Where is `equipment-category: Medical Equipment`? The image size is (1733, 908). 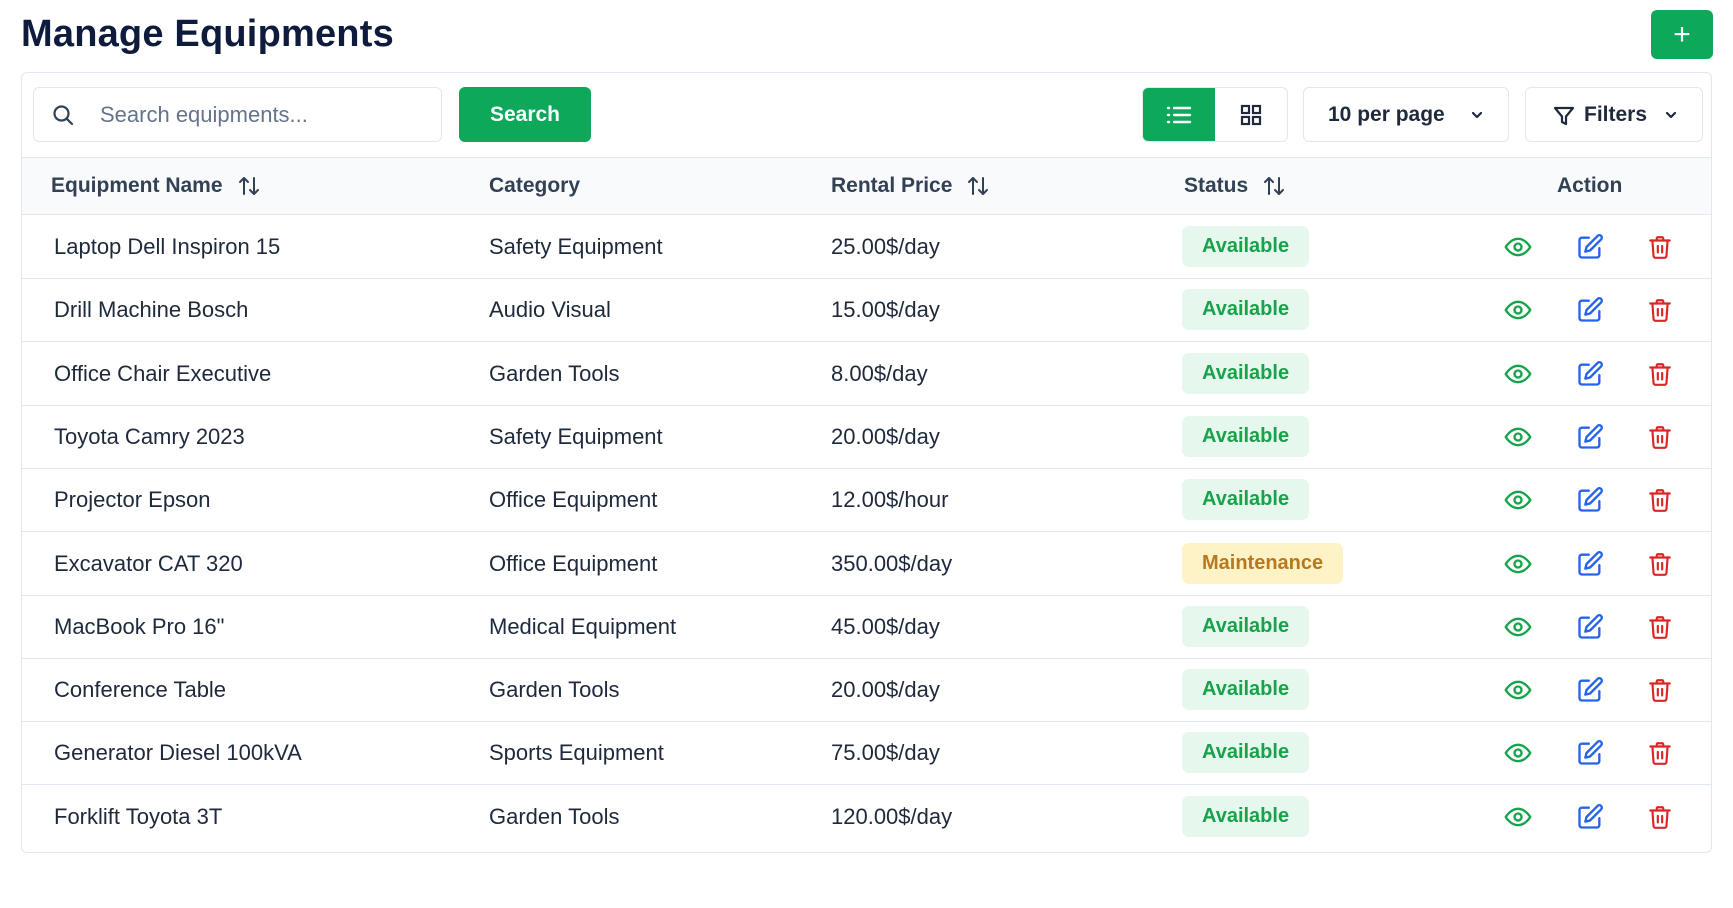
equipment-category: Medical Equipment is located at coordinates (583, 626).